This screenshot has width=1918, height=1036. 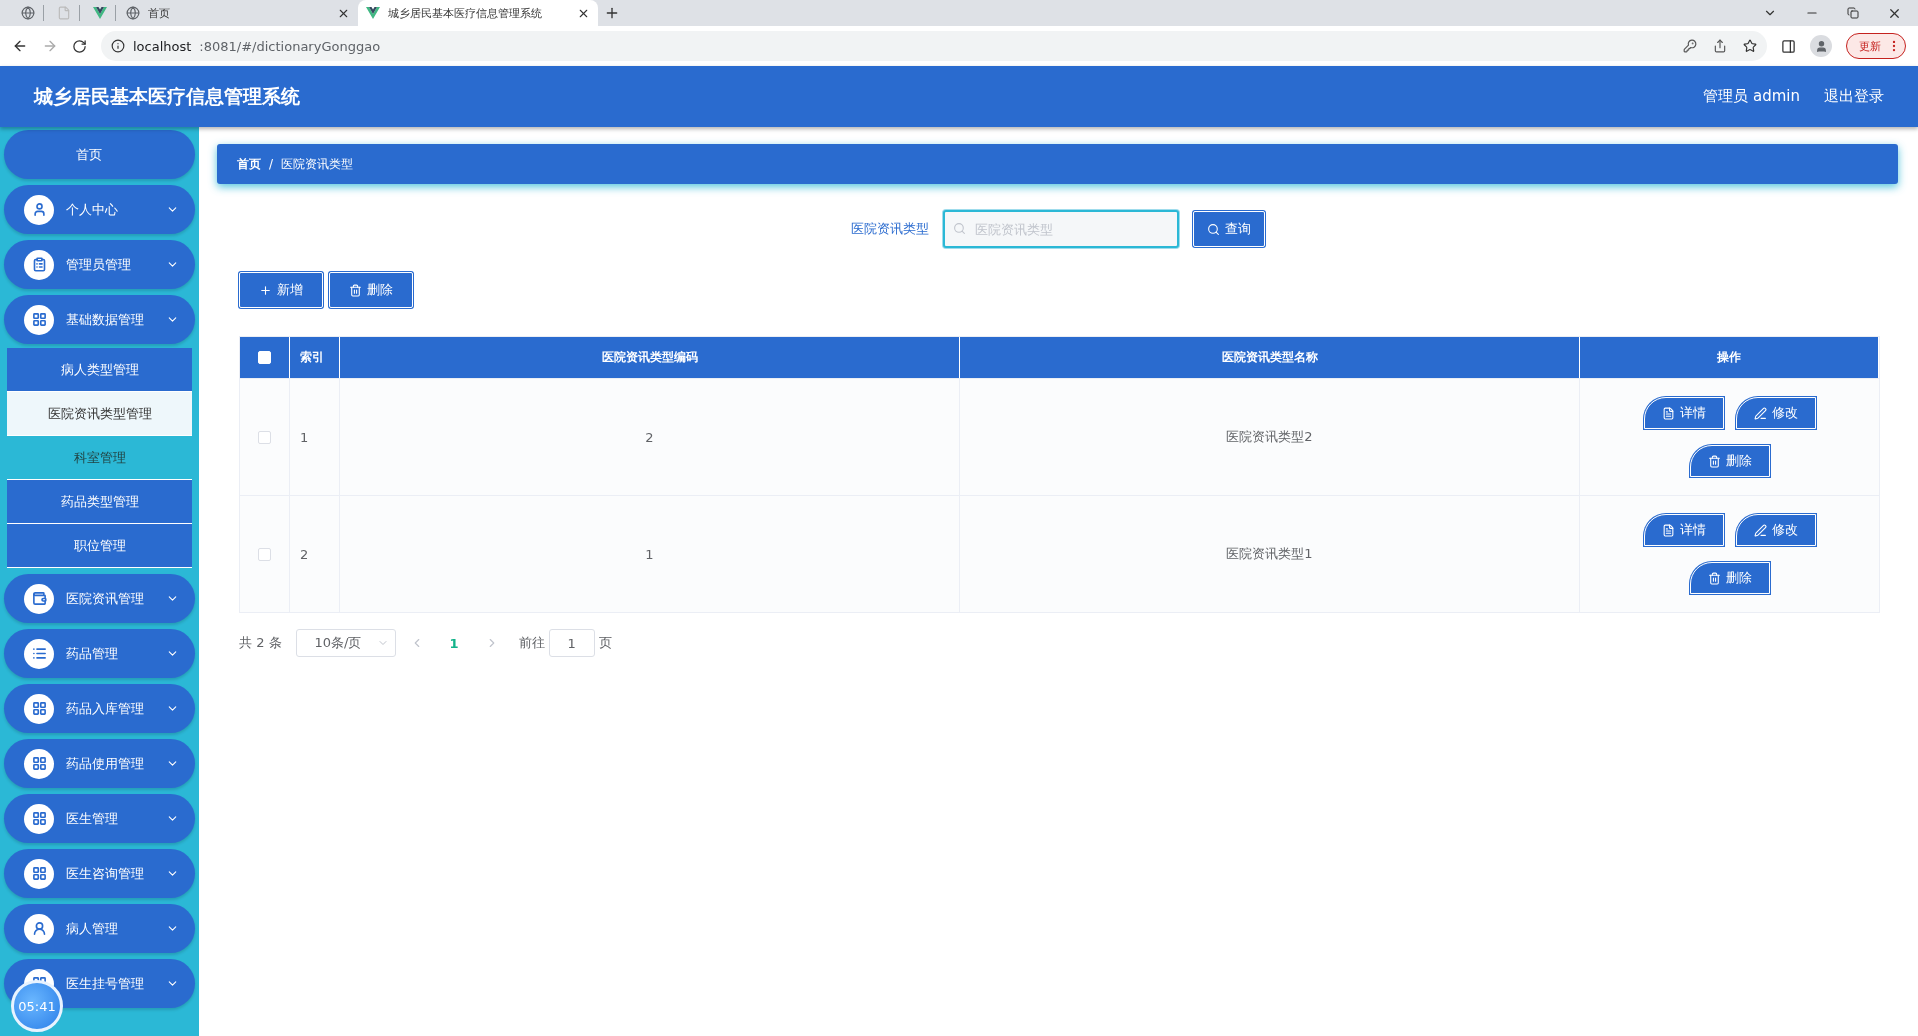 I want to click on sidebar-item: 个人中心, so click(x=99, y=209).